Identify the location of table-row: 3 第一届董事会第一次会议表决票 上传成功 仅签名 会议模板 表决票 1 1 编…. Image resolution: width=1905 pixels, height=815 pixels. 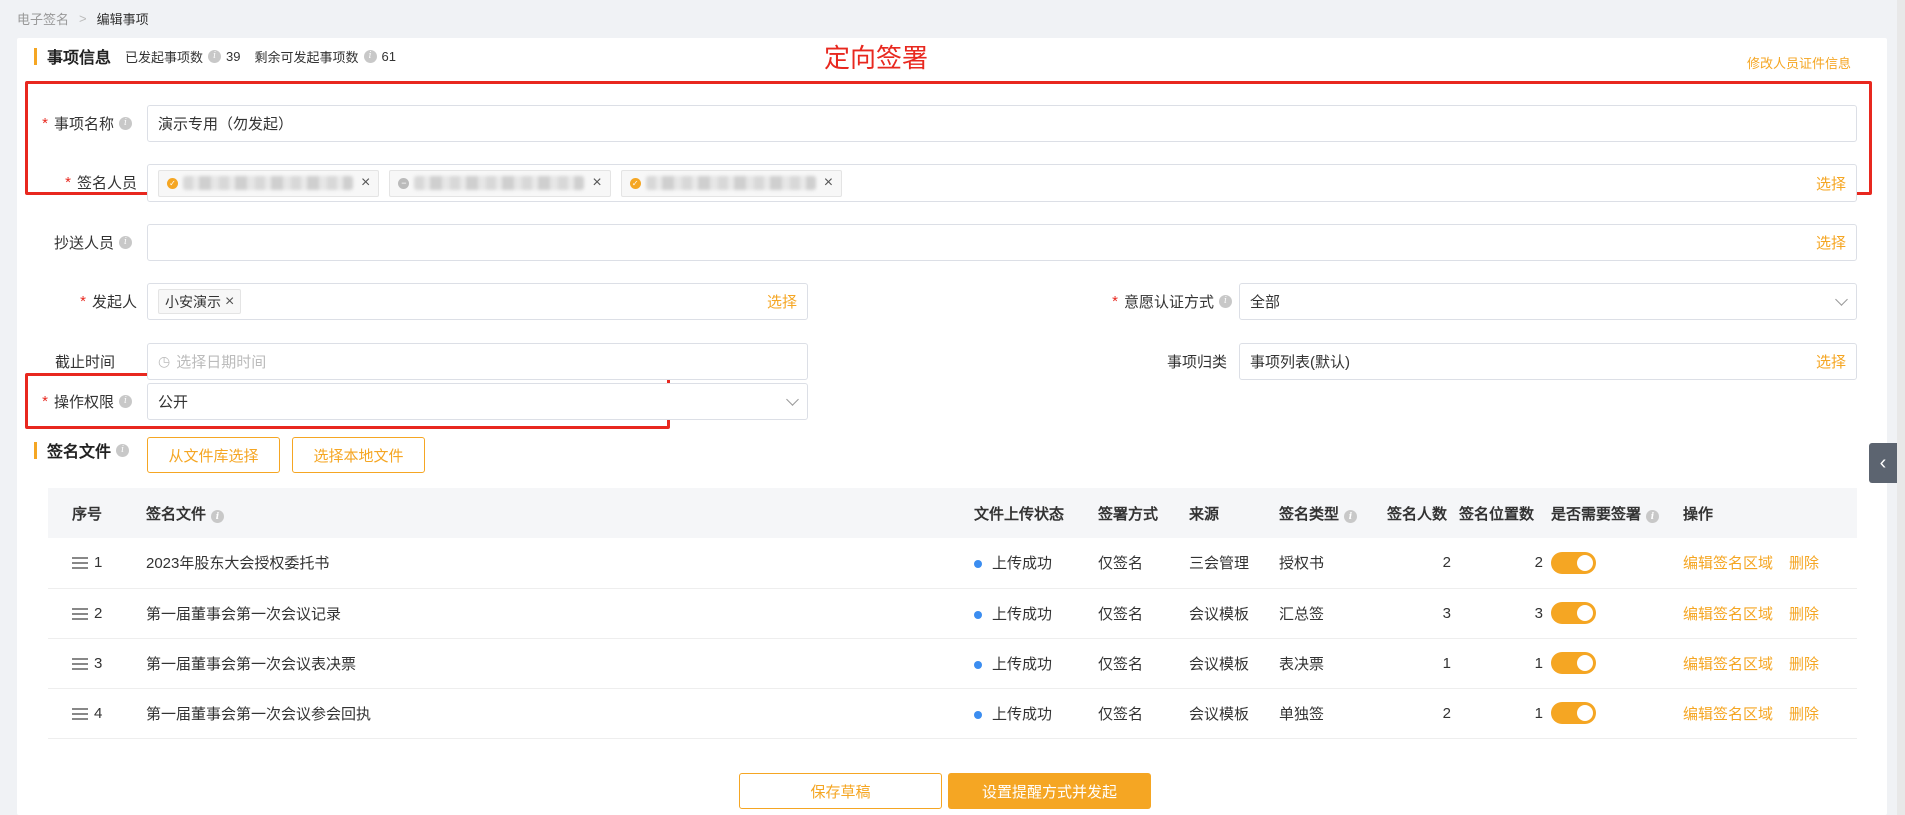
(952, 663).